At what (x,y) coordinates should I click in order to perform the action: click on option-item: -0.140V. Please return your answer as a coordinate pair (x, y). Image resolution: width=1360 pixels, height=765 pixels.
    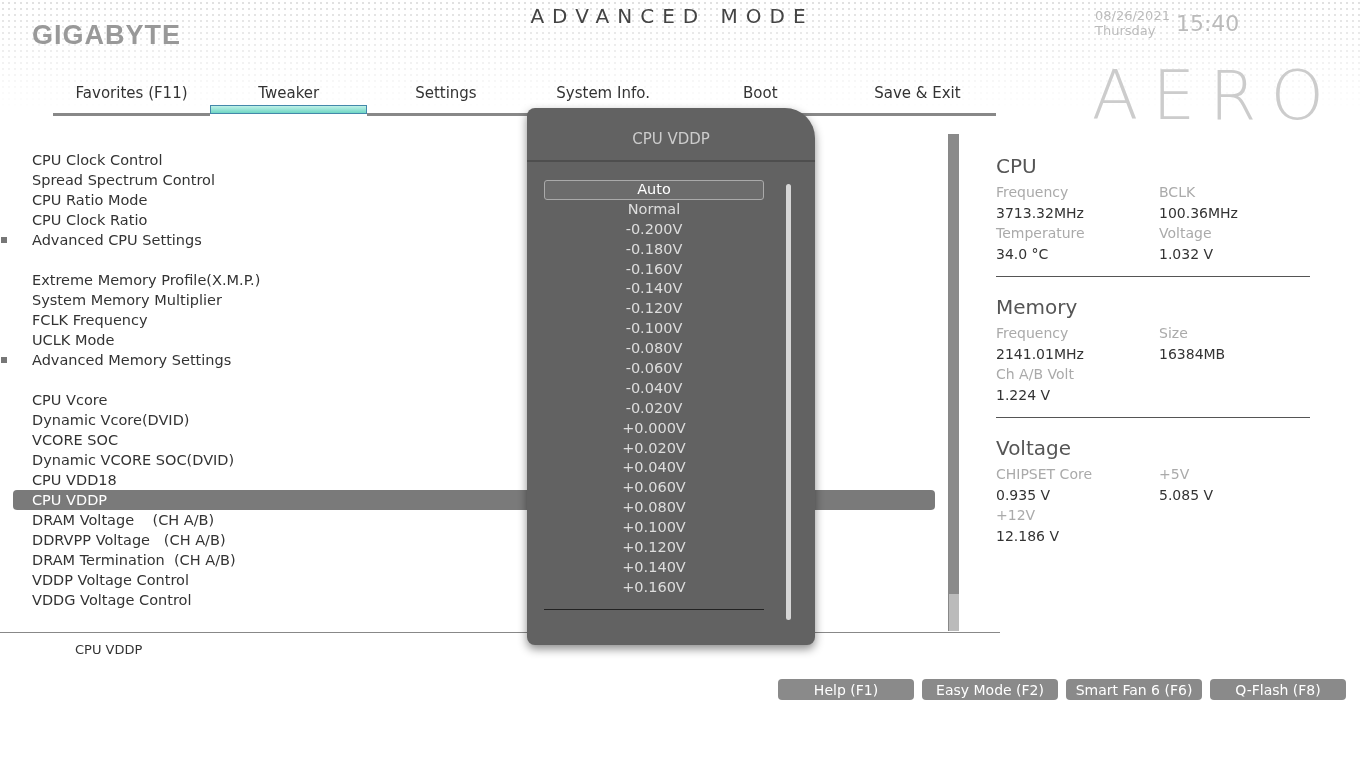
    Looking at the image, I should click on (654, 289).